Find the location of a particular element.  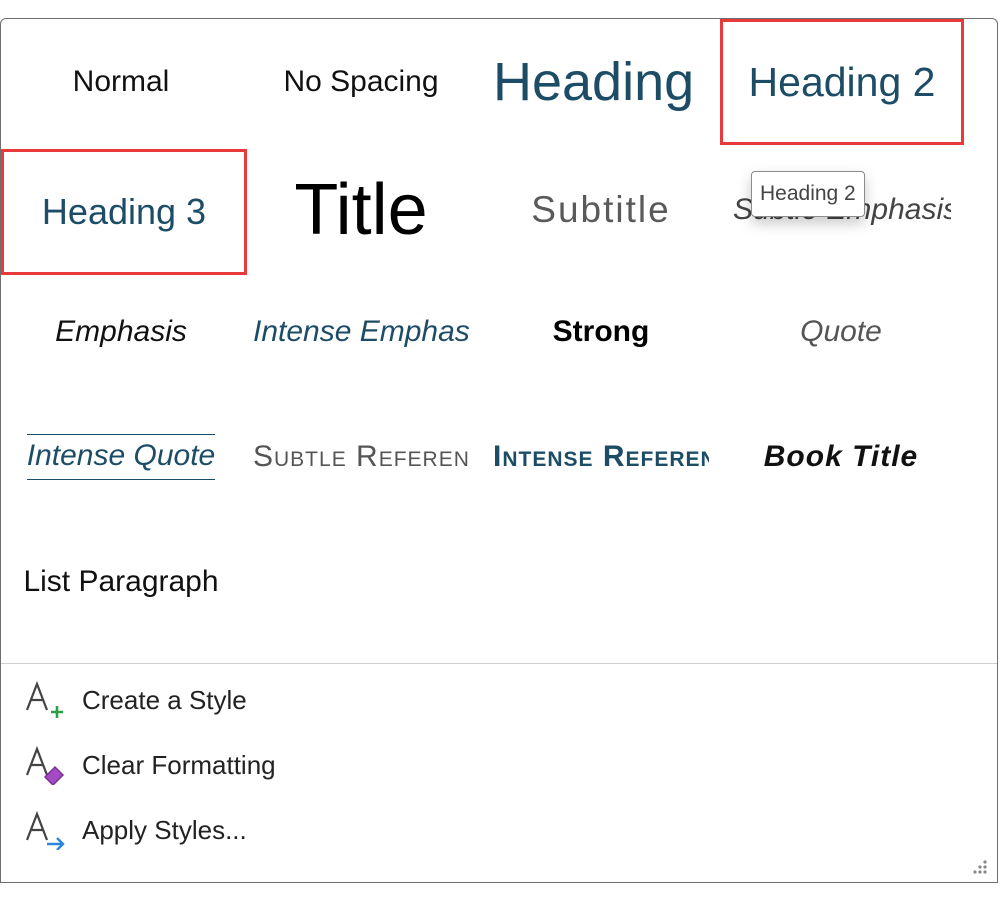

clear-formatting-menu-item: Clear Formatting is located at coordinates (301, 765).